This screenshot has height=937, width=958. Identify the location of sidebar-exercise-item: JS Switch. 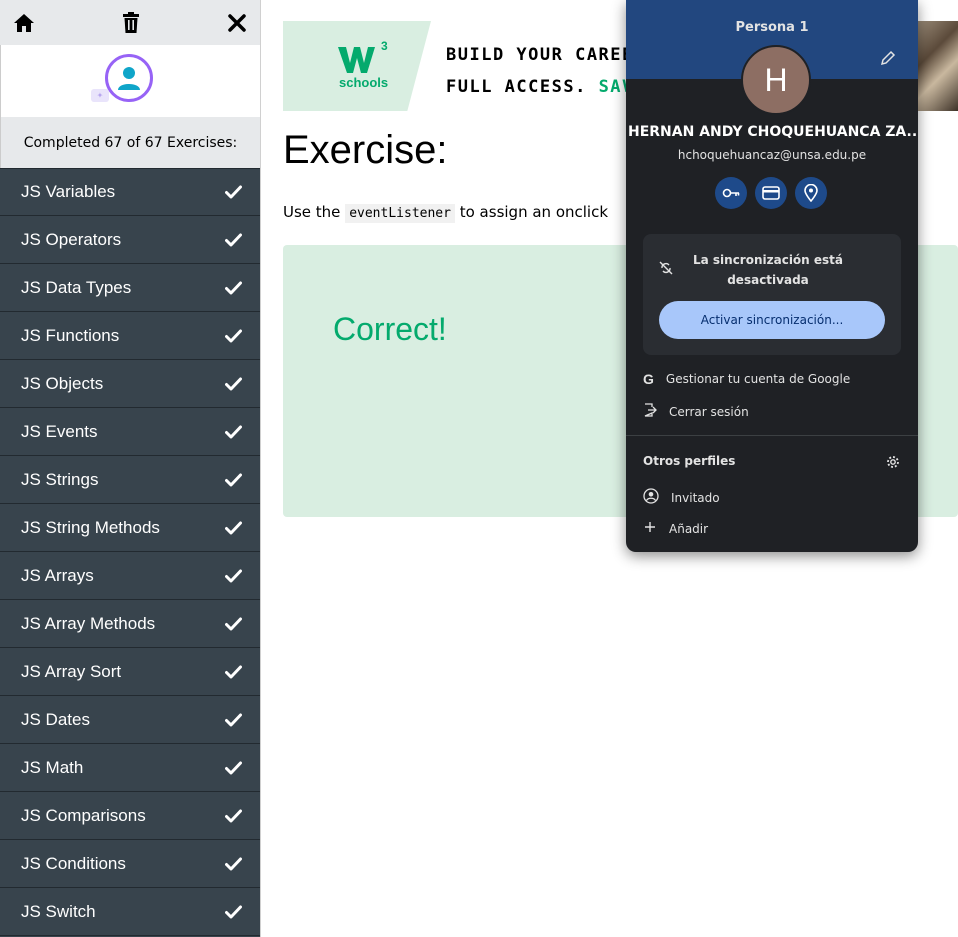
(130, 912).